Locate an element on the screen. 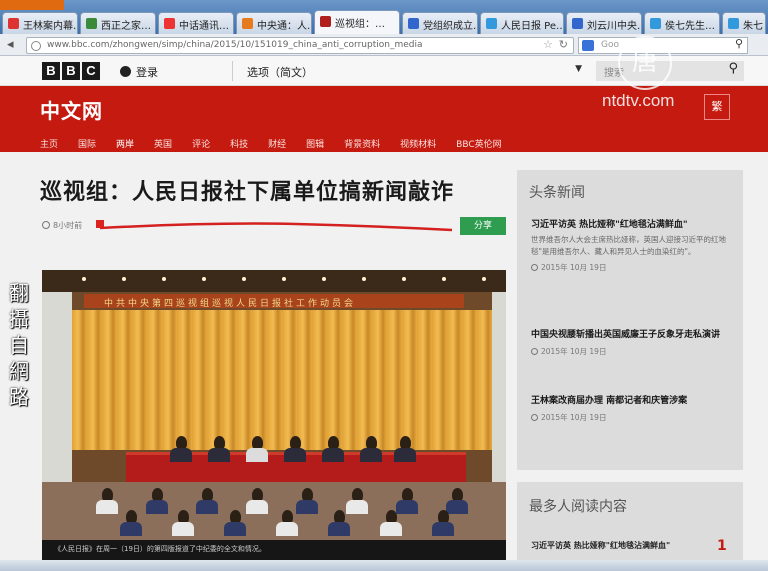 This screenshot has height=571, width=768. overlay-char: 攝 is located at coordinates (19, 319).